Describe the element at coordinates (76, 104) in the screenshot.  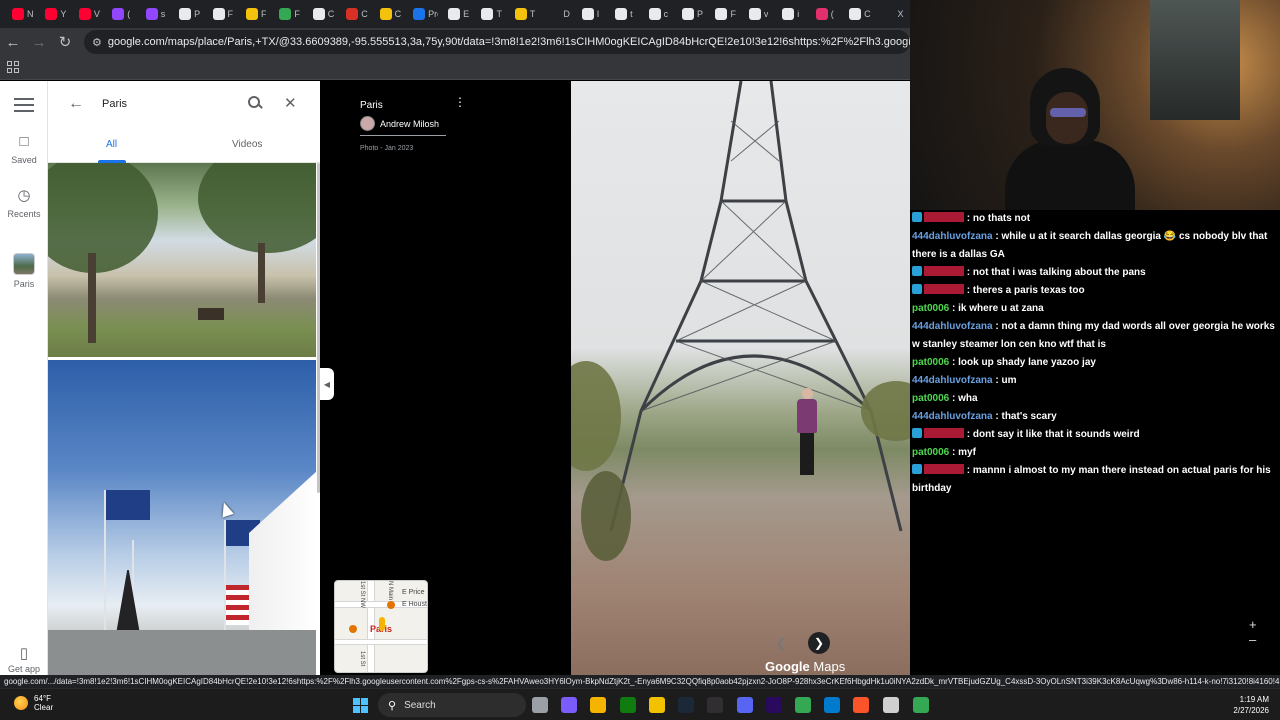
I see `arrow-left-icon: ←` at that location.